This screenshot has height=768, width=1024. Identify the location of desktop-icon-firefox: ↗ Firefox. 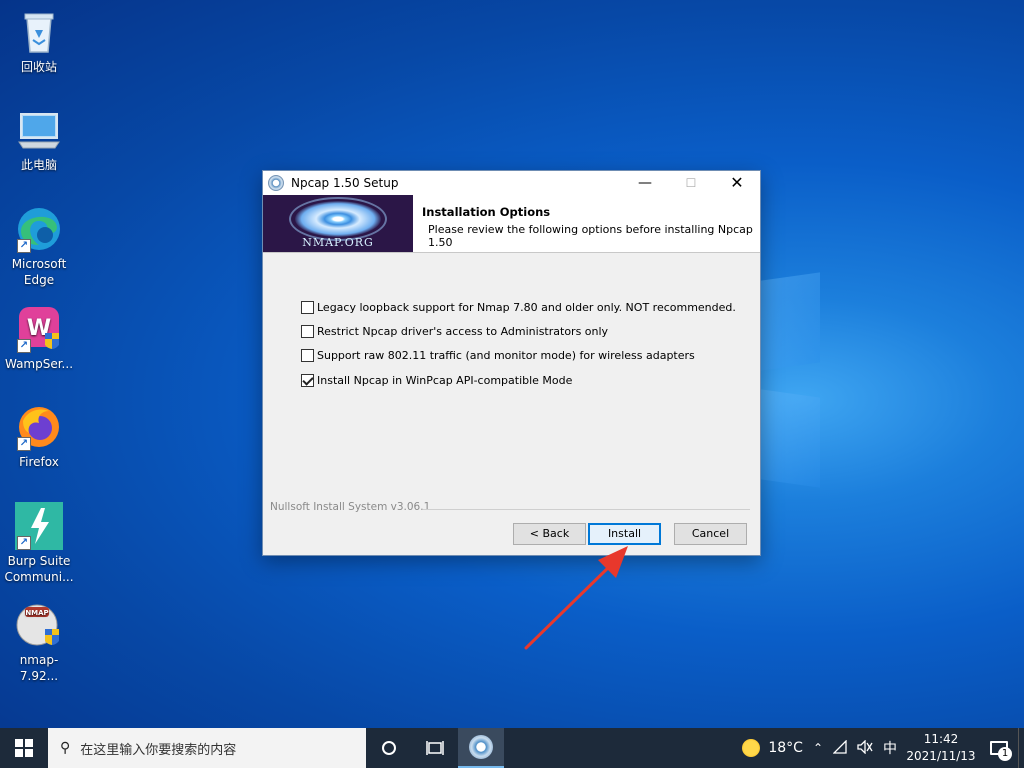
(39, 436).